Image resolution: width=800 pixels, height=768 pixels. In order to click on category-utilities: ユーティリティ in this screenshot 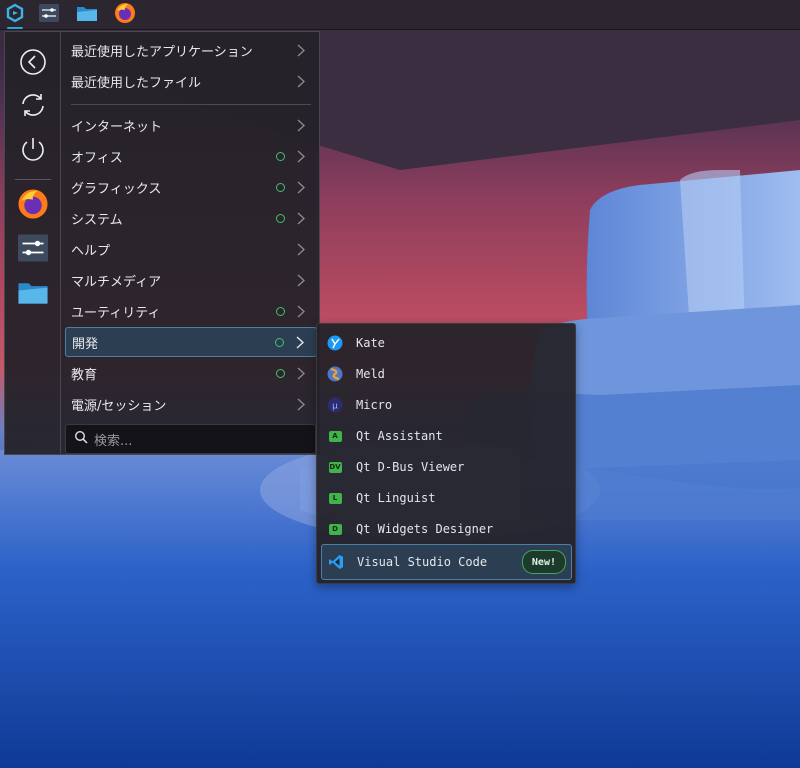, I will do `click(191, 311)`.